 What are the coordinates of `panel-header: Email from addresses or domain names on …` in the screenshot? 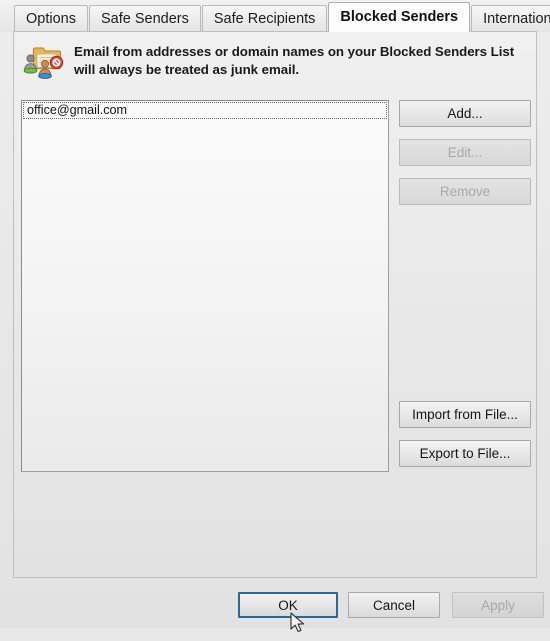 It's located at (276, 62).